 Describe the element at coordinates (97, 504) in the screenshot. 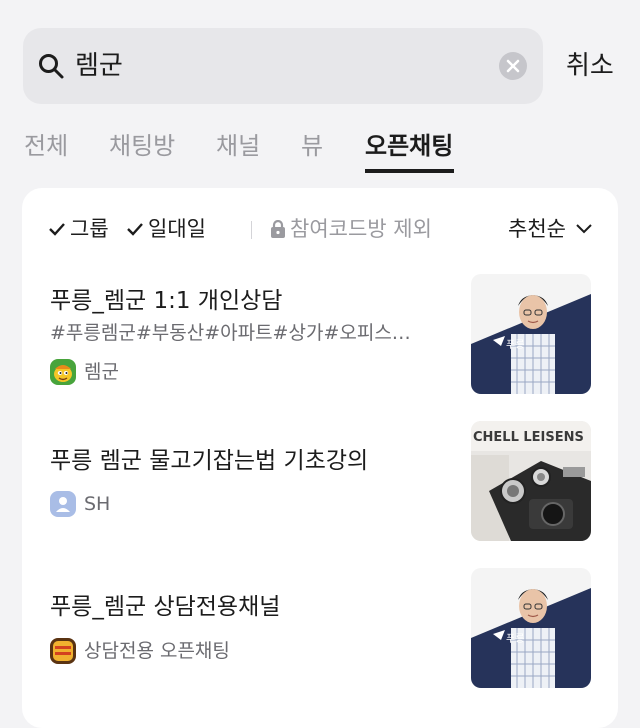

I see `owner-name: SH` at that location.